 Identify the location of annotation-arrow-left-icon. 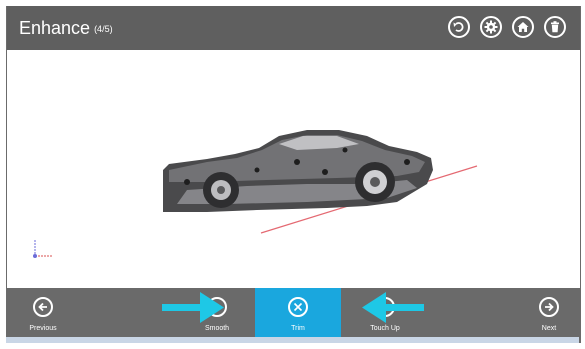
(393, 307).